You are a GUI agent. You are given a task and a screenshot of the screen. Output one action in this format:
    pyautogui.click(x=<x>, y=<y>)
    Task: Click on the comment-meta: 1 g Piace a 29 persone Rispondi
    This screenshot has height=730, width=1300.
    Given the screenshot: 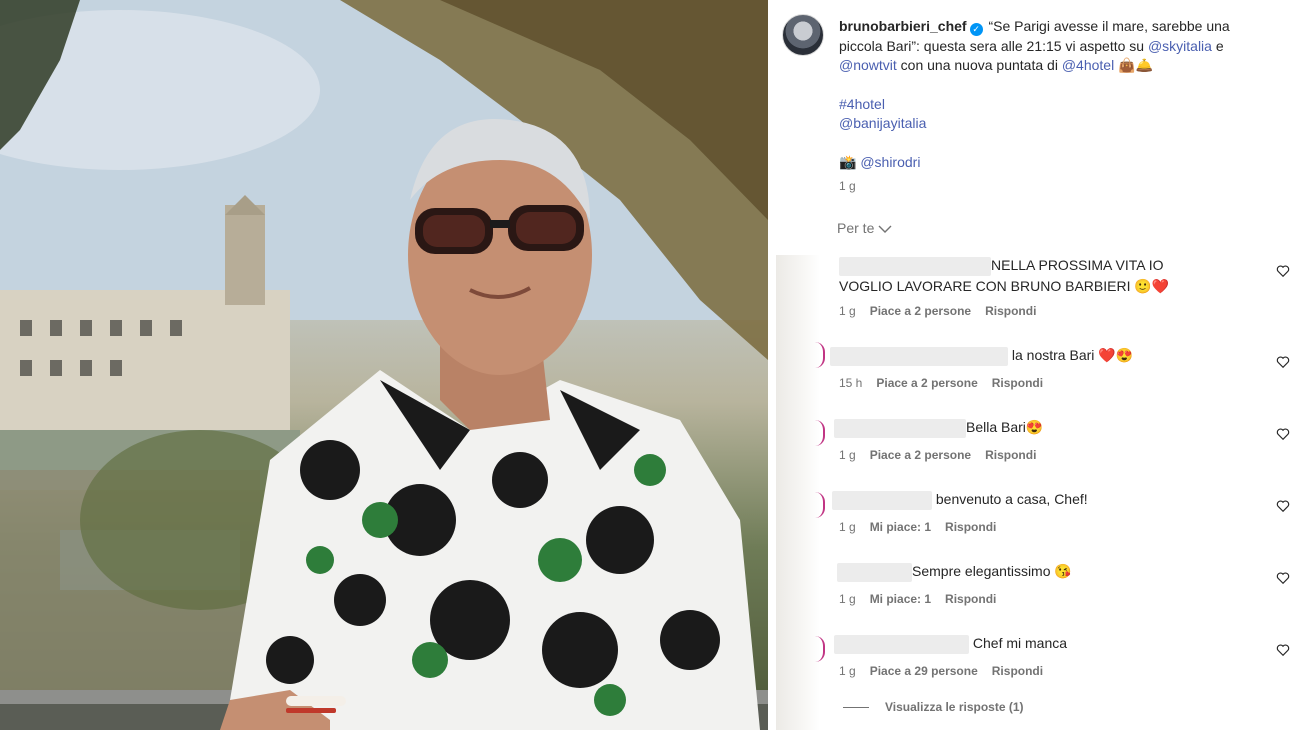 What is the action you would take?
    pyautogui.click(x=941, y=671)
    